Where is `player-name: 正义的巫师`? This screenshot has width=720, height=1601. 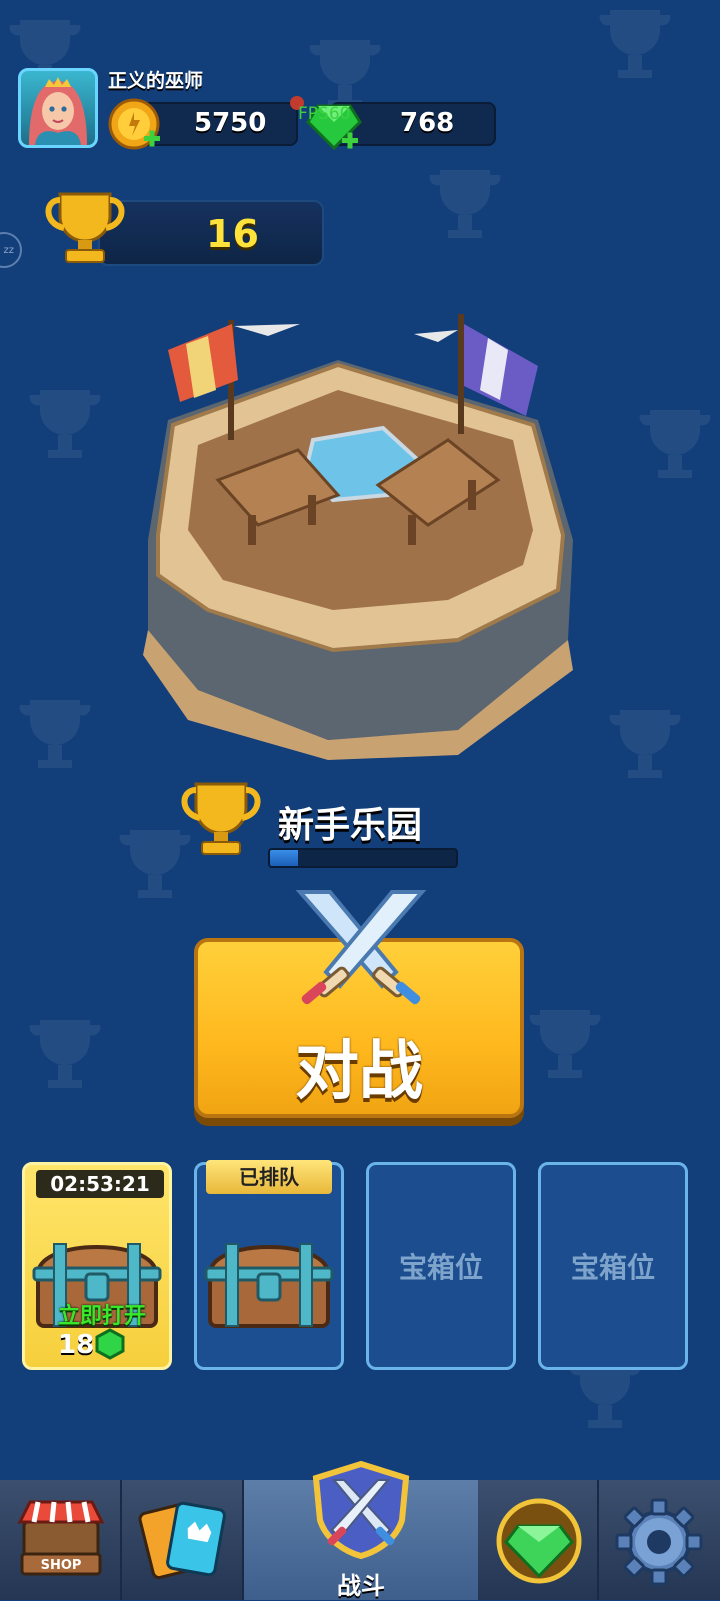
player-name: 正义的巫师 is located at coordinates (156, 81).